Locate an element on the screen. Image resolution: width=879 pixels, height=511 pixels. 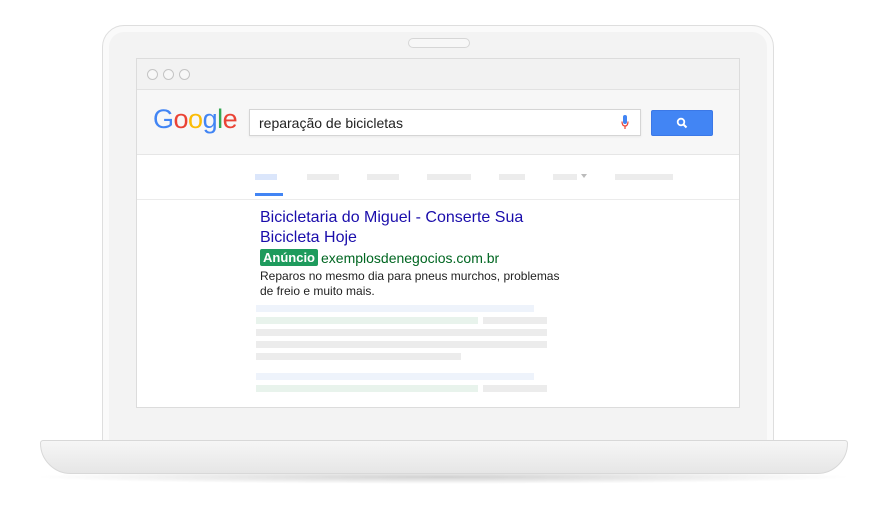
search-tabs is located at coordinates (438, 177).